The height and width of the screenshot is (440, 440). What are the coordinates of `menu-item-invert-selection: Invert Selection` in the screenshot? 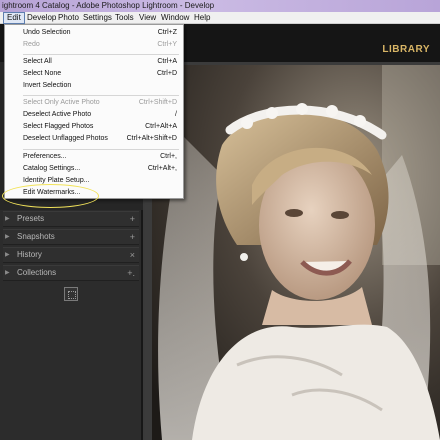 It's located at (102, 86).